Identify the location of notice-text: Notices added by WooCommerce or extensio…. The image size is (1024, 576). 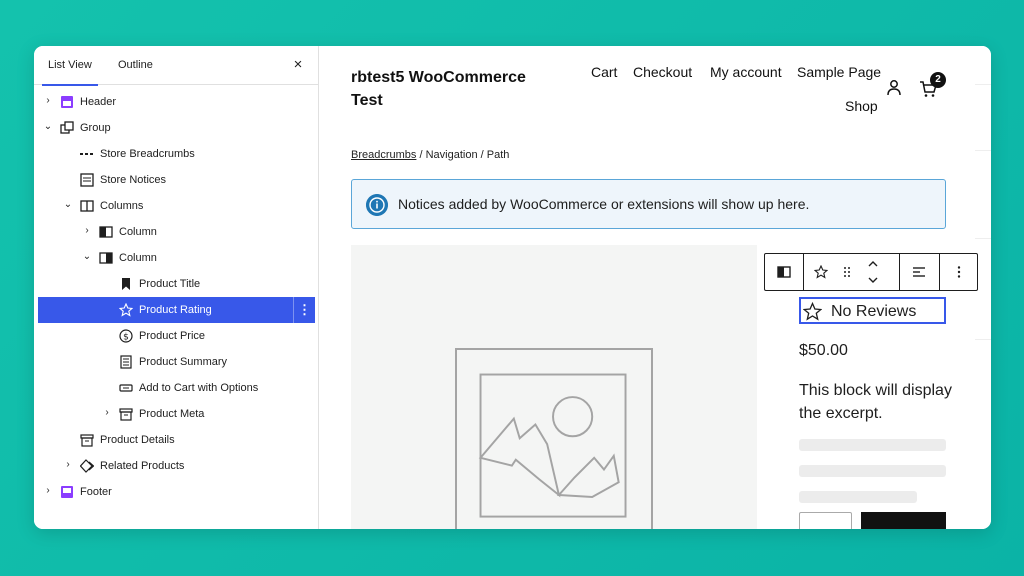
(604, 204).